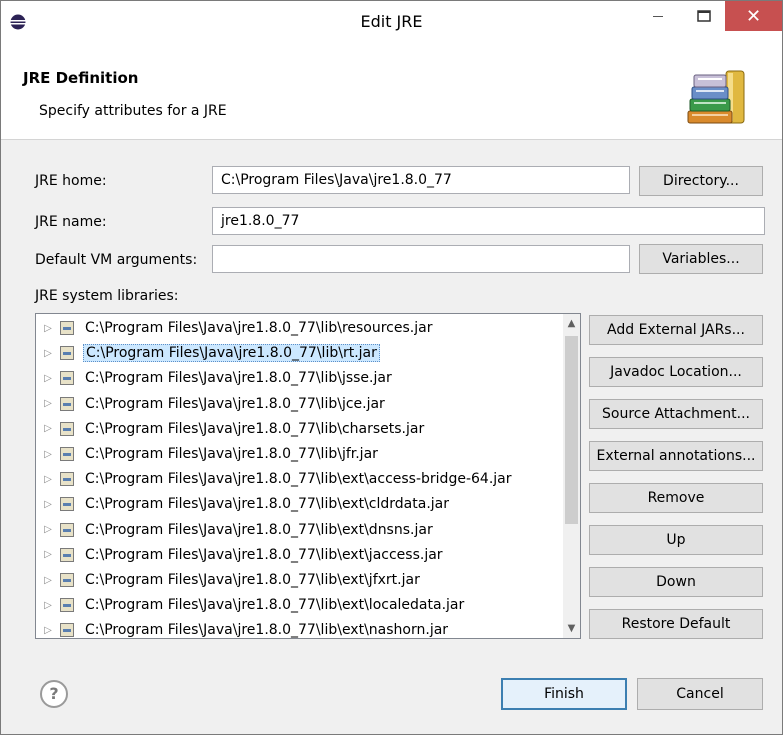  What do you see at coordinates (421, 259) in the screenshot?
I see `vm-arguments-field` at bounding box center [421, 259].